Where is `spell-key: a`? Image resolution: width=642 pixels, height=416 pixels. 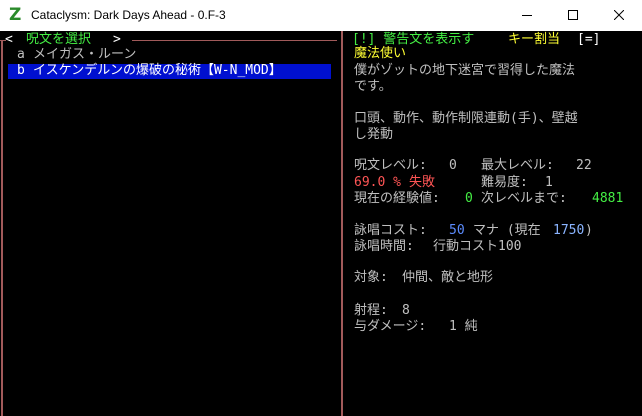 spell-key: a is located at coordinates (21, 54).